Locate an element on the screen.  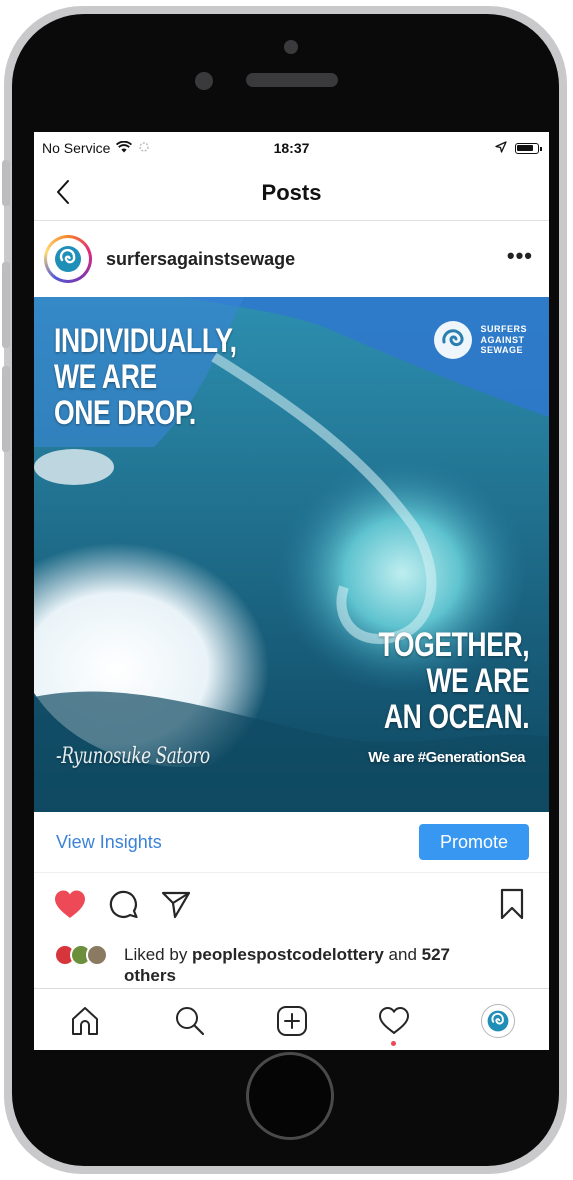
page-title: Posts is located at coordinates (291, 192).